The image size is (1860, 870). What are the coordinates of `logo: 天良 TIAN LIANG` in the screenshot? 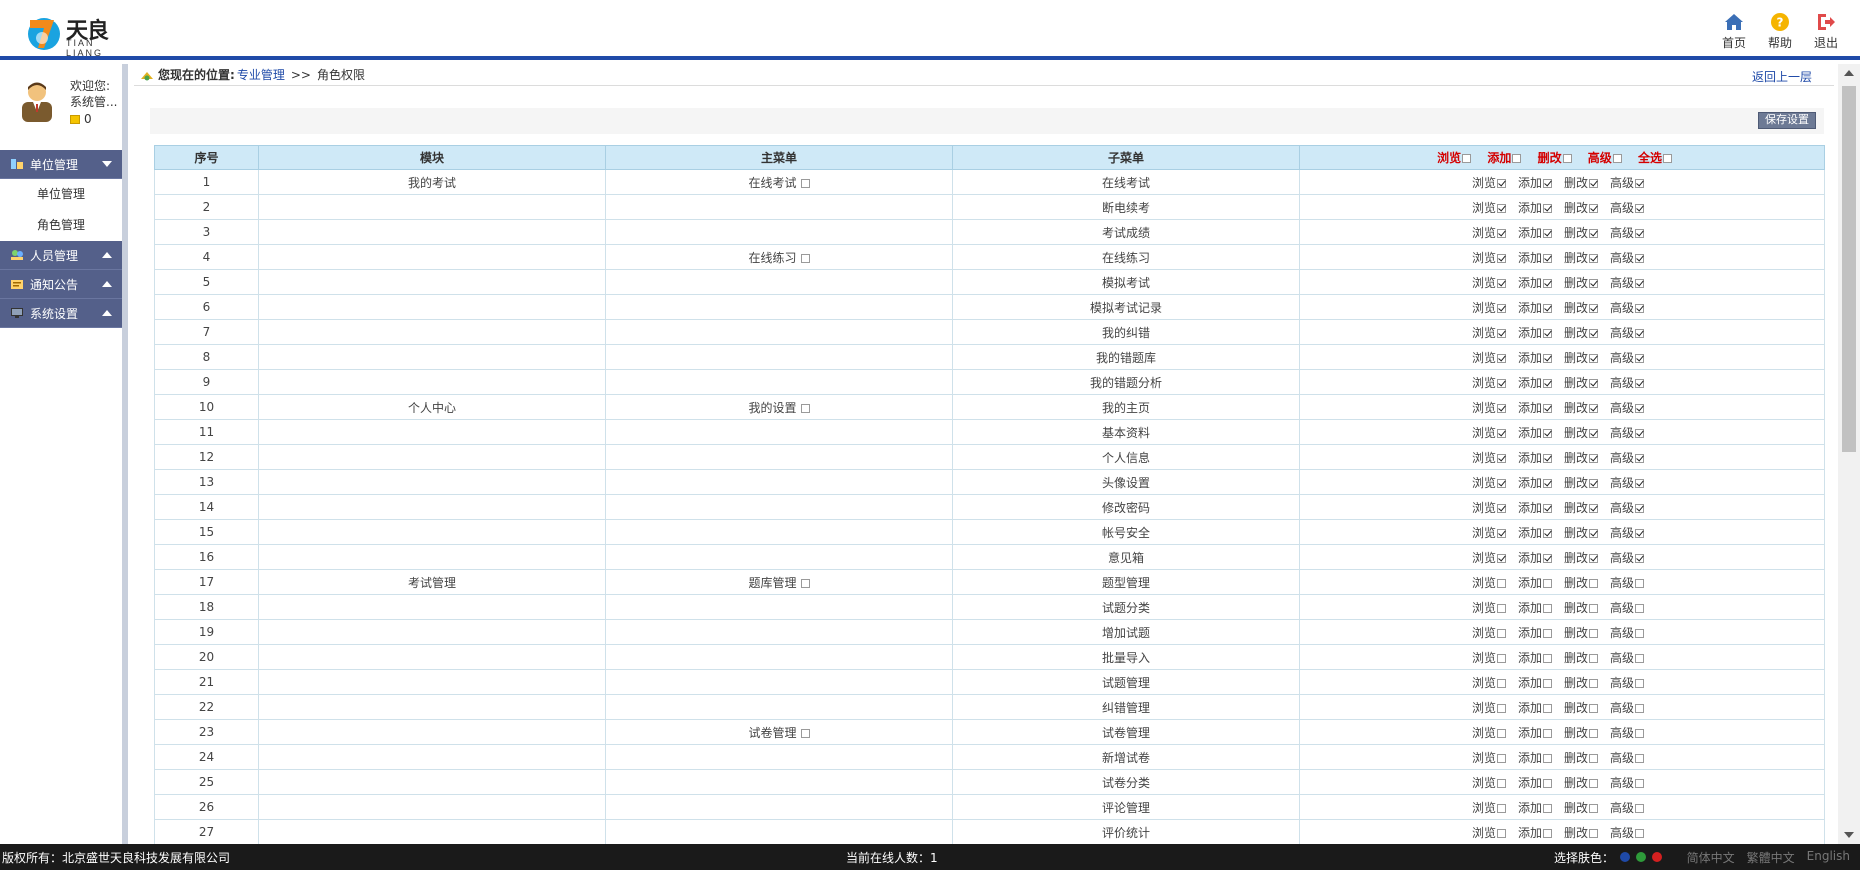 It's located at (79, 34).